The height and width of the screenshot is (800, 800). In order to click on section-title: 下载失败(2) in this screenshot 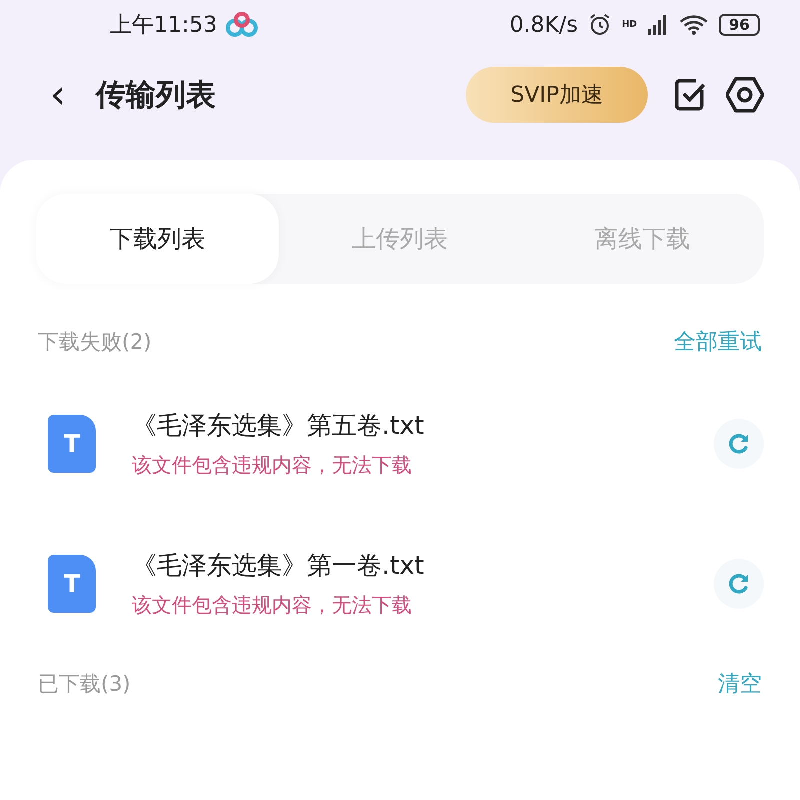, I will do `click(95, 342)`.